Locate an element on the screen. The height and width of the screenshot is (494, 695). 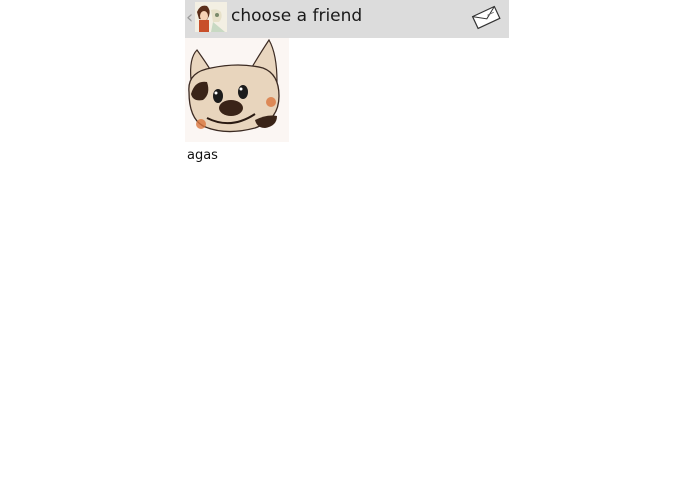
friend-avatar is located at coordinates (237, 90).